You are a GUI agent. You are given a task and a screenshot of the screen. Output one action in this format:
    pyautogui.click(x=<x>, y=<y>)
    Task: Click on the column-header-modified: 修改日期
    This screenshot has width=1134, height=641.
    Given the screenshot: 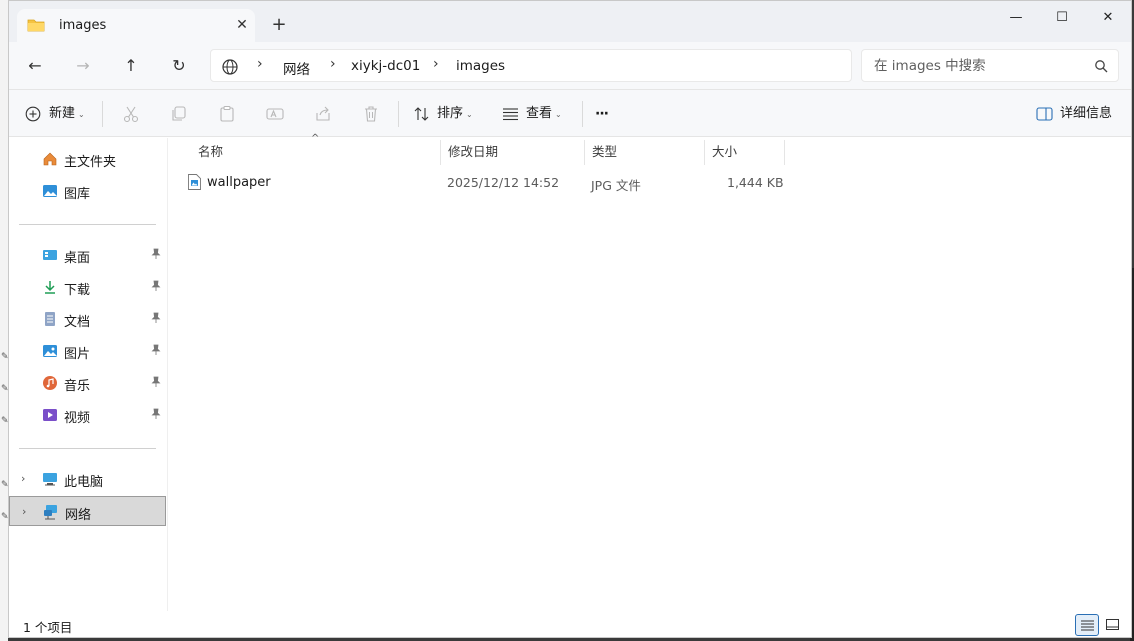 What is the action you would take?
    pyautogui.click(x=512, y=151)
    